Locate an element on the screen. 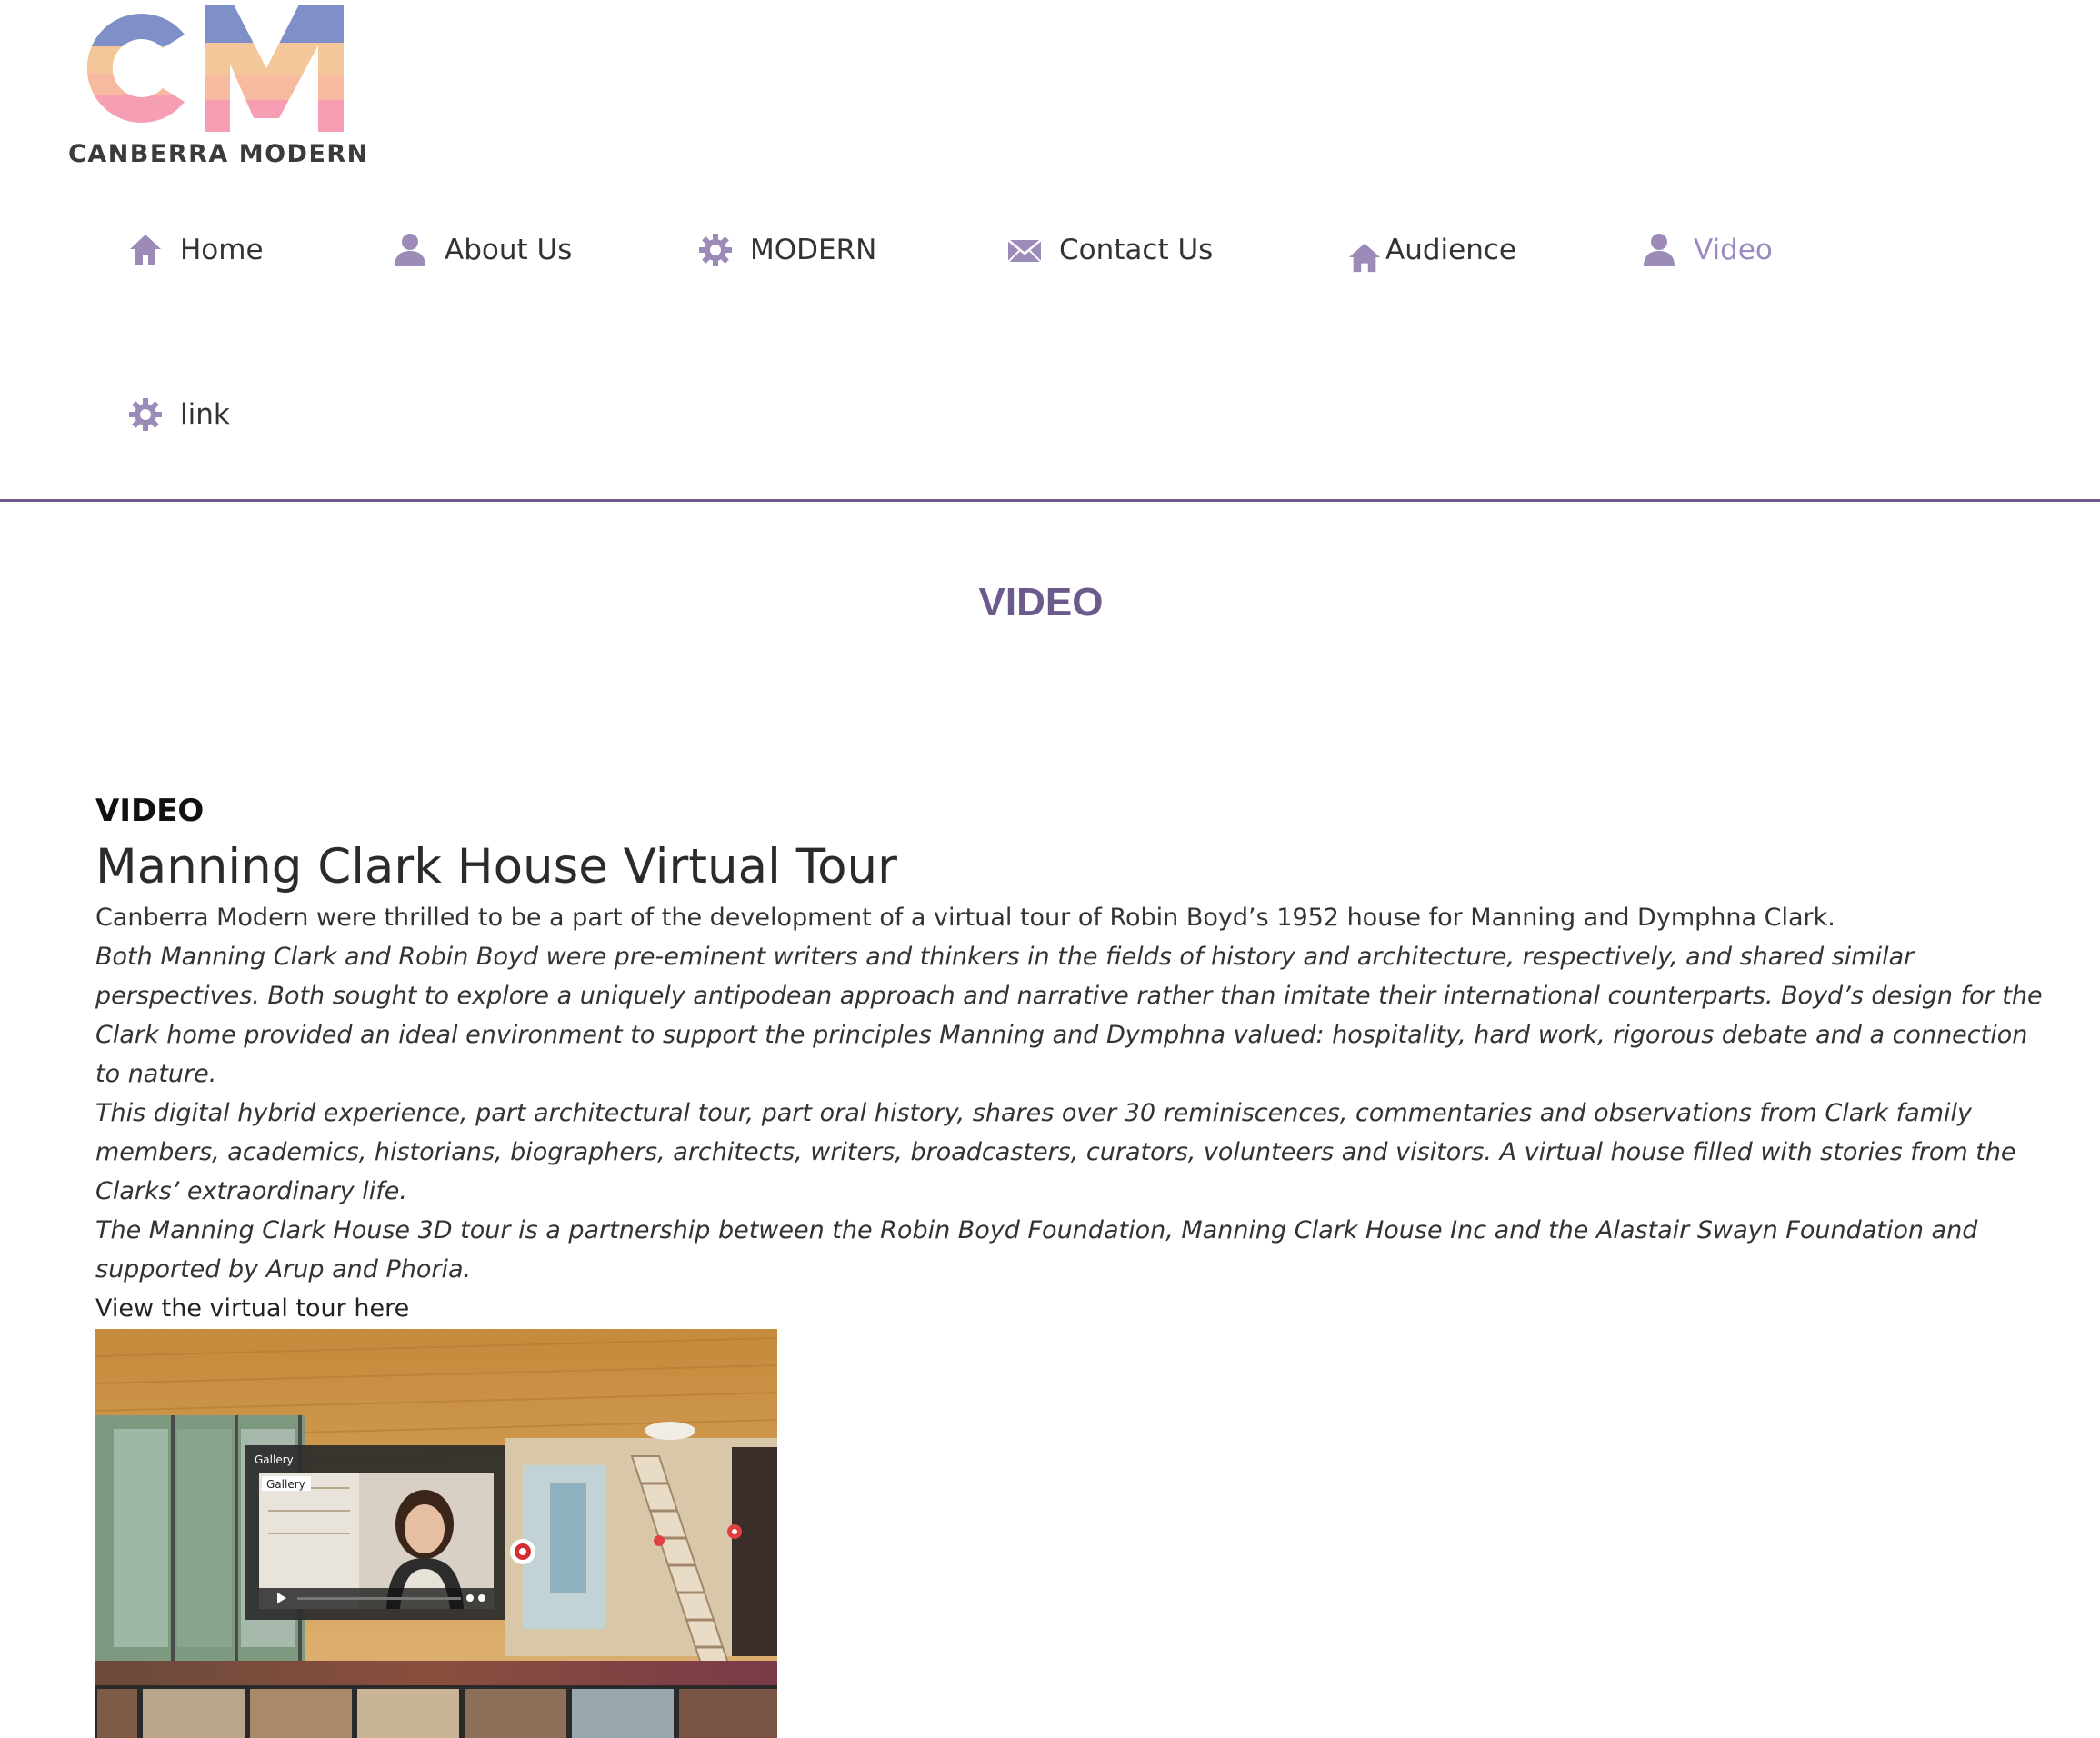  nav-item-label: MODERN is located at coordinates (813, 250).